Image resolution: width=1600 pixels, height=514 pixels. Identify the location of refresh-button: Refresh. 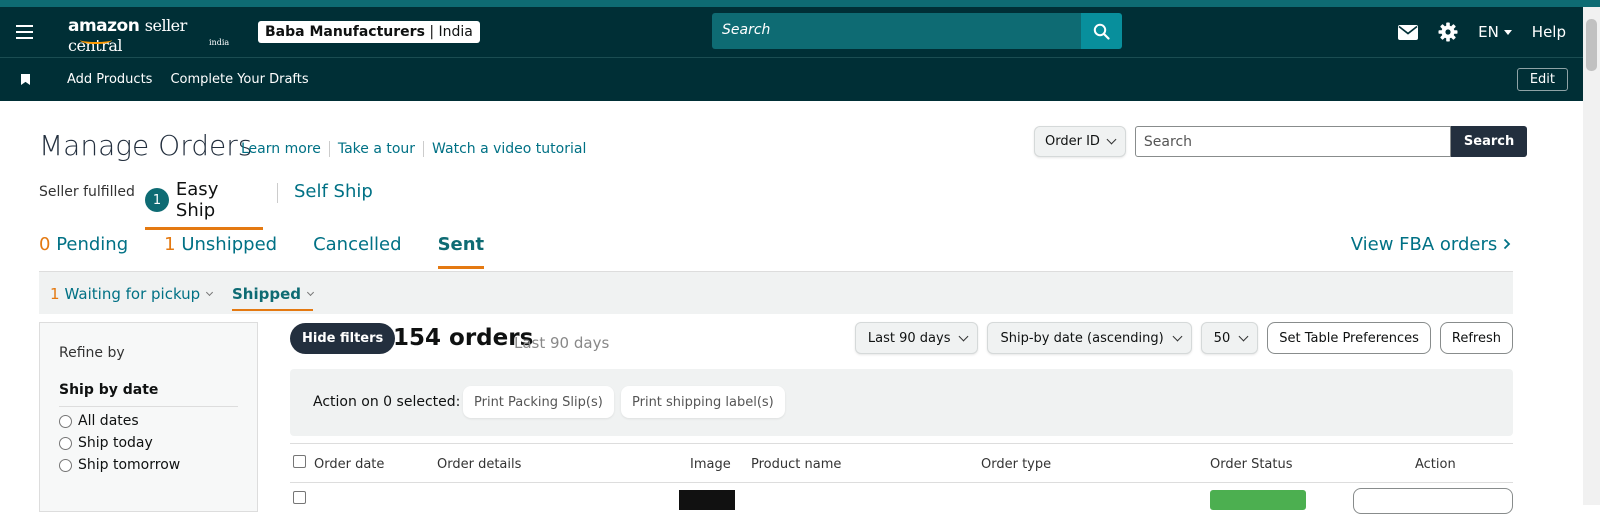
(1476, 338).